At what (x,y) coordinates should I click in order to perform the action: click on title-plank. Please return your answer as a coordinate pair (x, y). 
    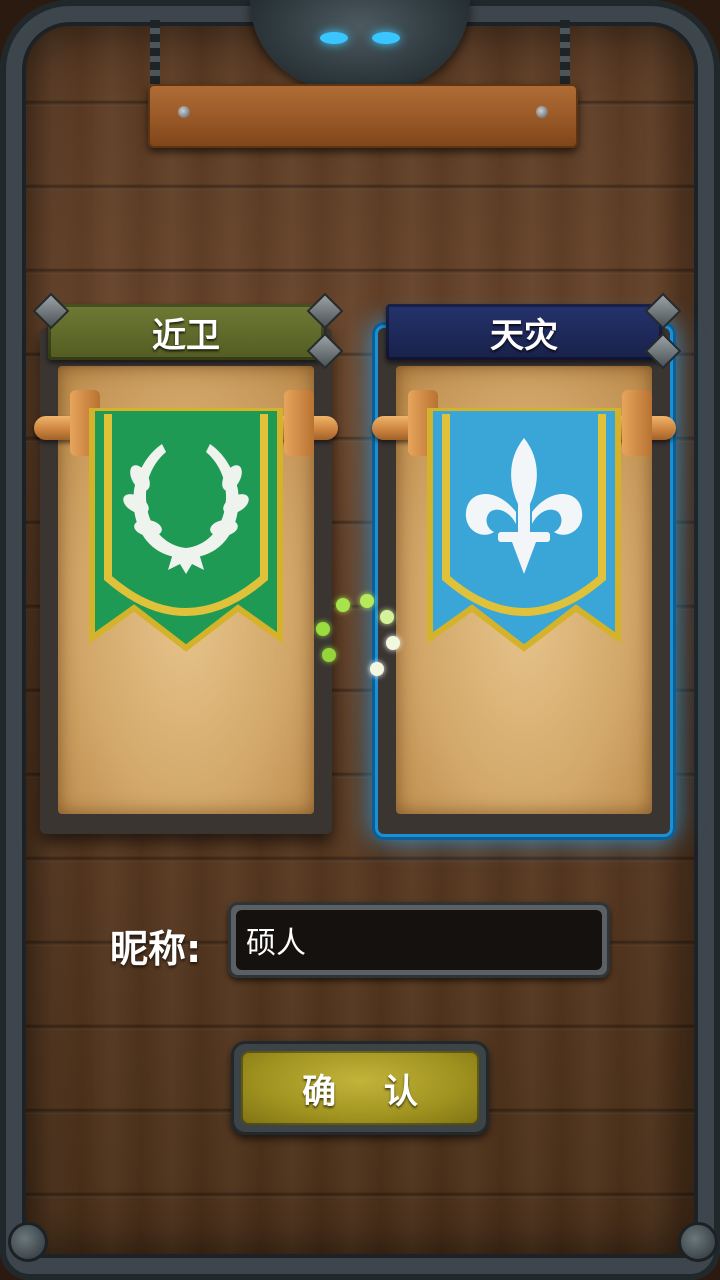
    Looking at the image, I should click on (363, 116).